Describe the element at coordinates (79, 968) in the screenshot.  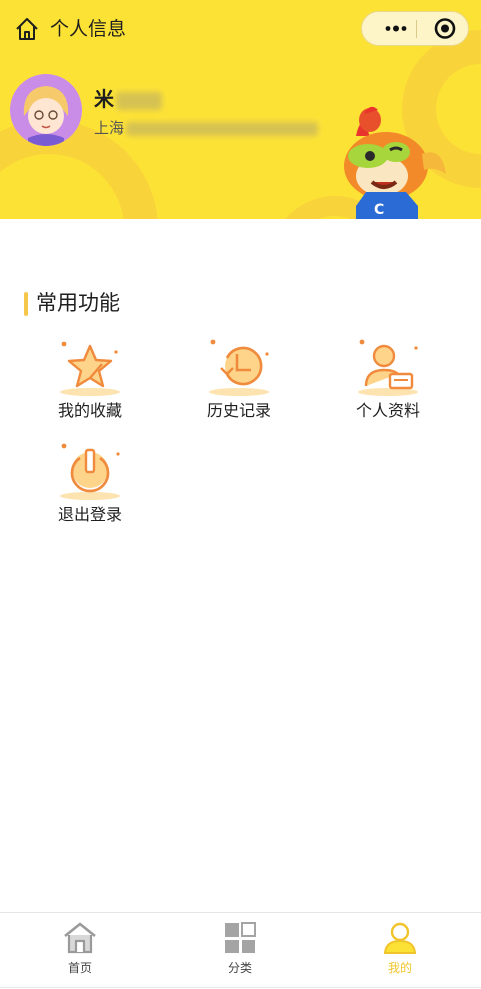
I see `tab-home-label: 首页` at that location.